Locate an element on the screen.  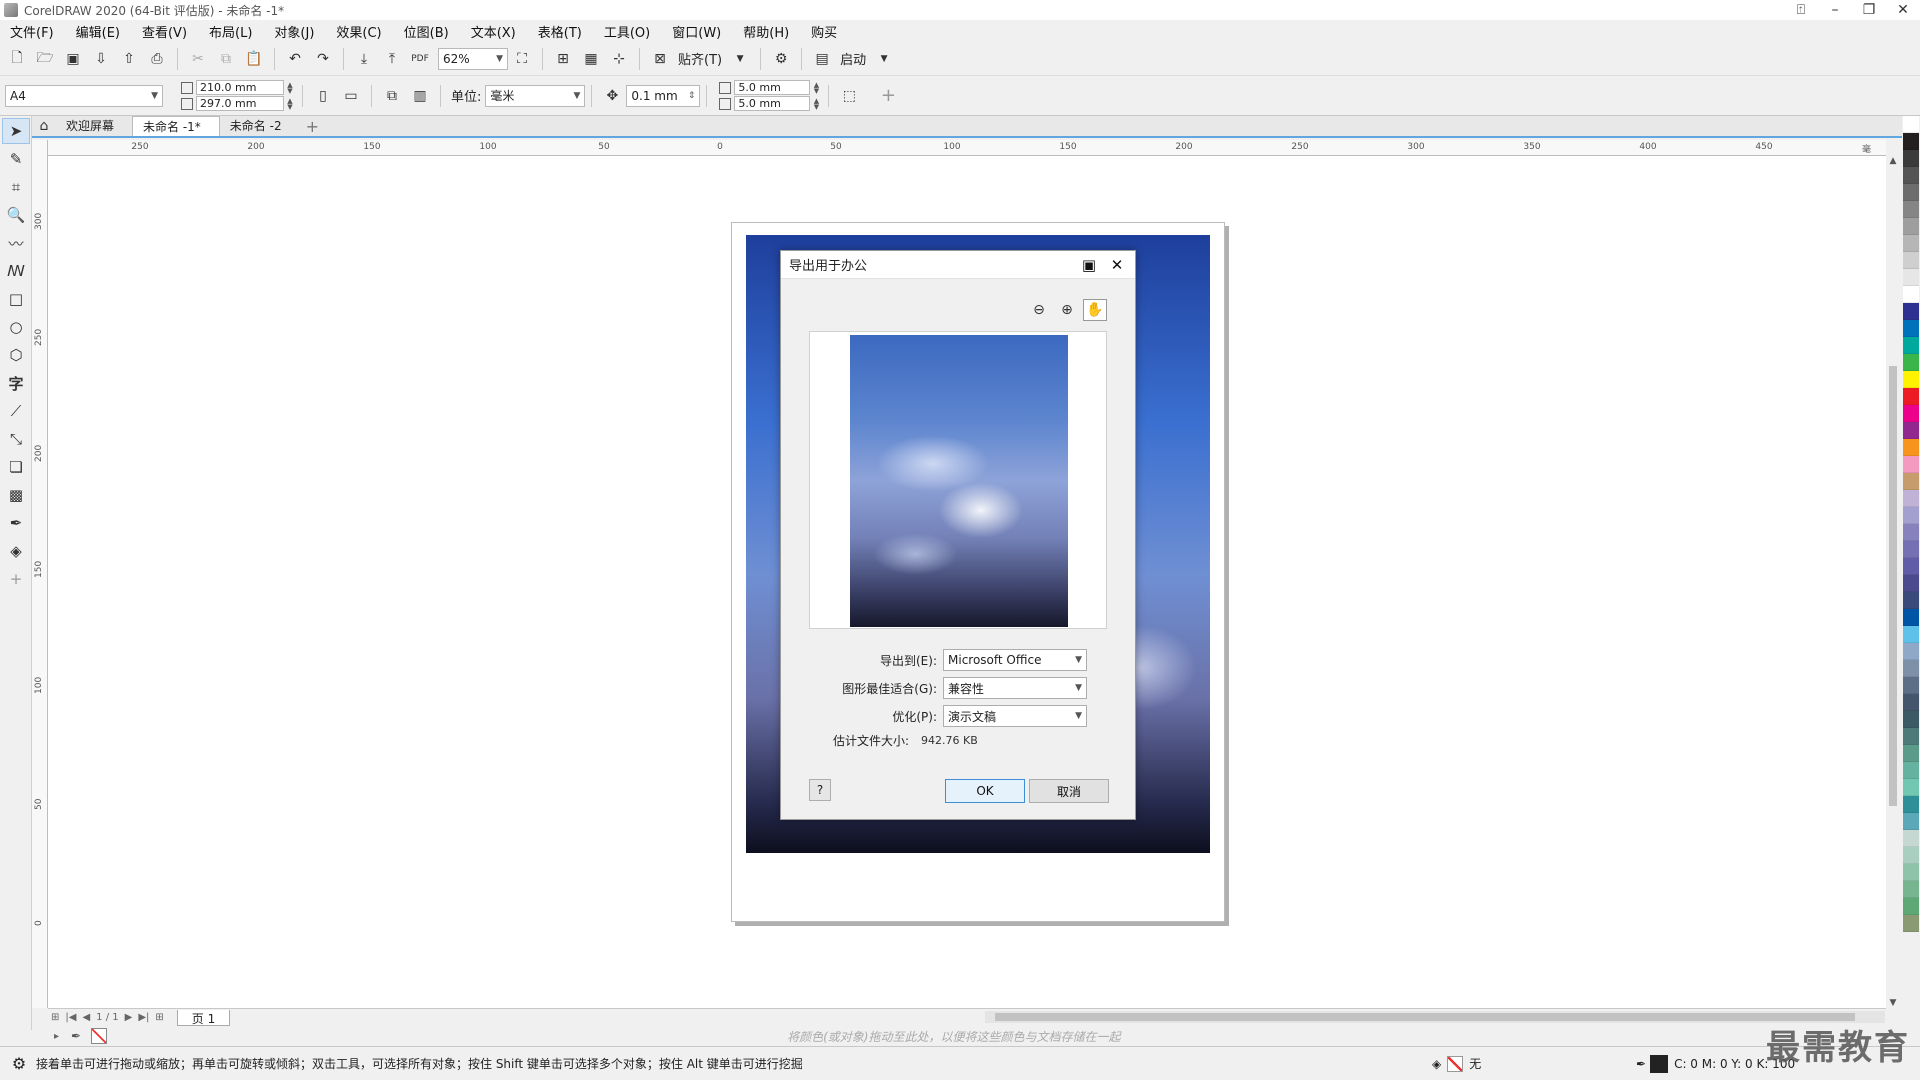
minimize-button: – is located at coordinates (1835, 10).